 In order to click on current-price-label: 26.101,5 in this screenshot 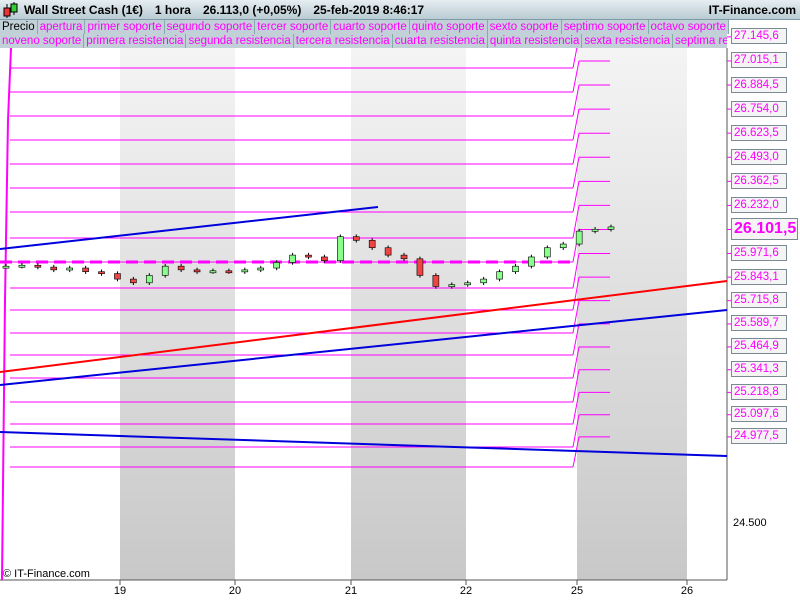, I will do `click(764, 229)`.